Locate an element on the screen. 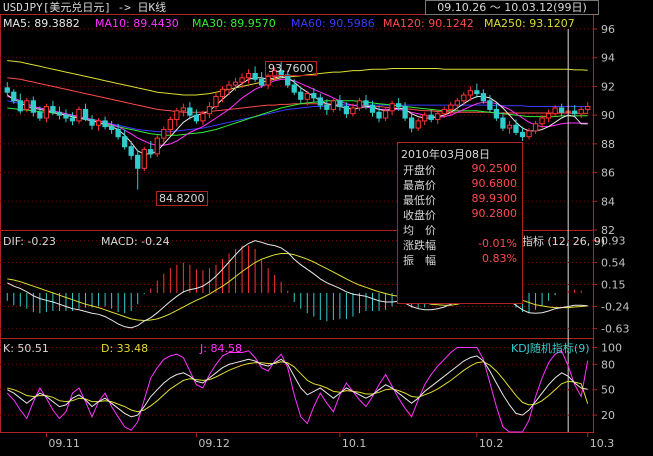 The image size is (653, 456). x-tick-label: 09.11 is located at coordinates (63, 443).